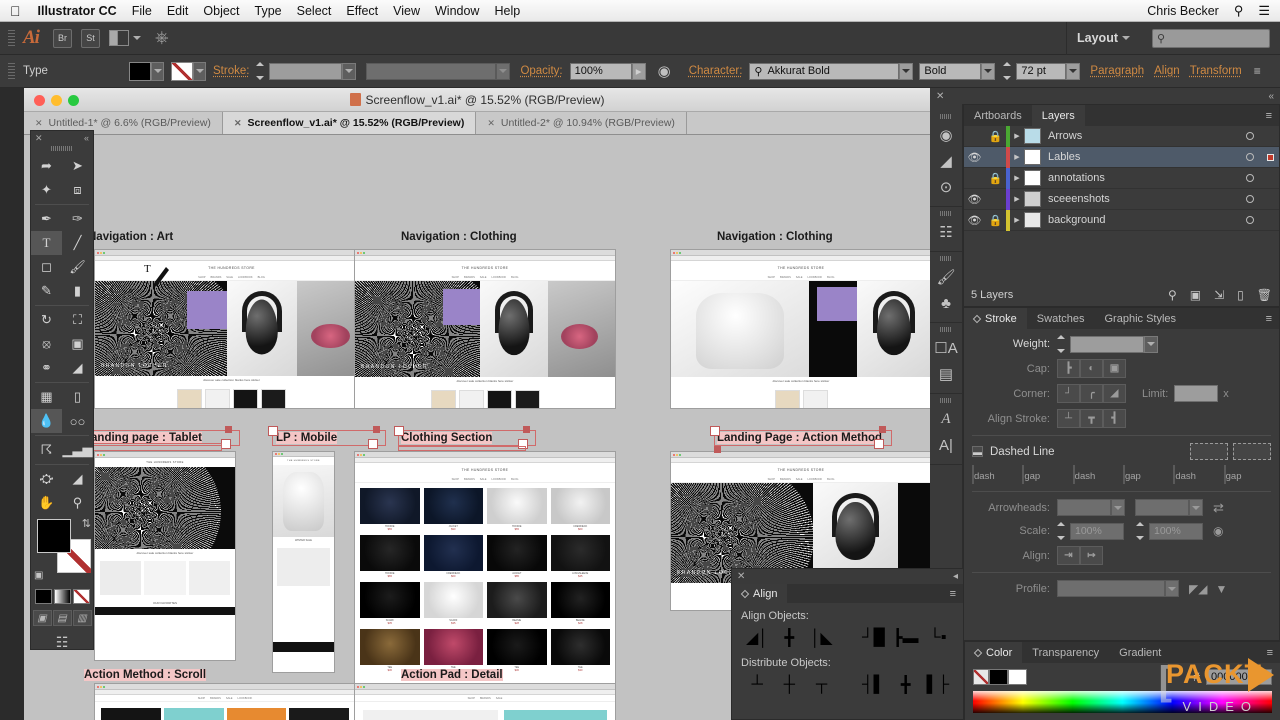 This screenshot has width=1280, height=720. Describe the element at coordinates (453, 603) in the screenshot. I see `product-card: SCARF $35` at that location.